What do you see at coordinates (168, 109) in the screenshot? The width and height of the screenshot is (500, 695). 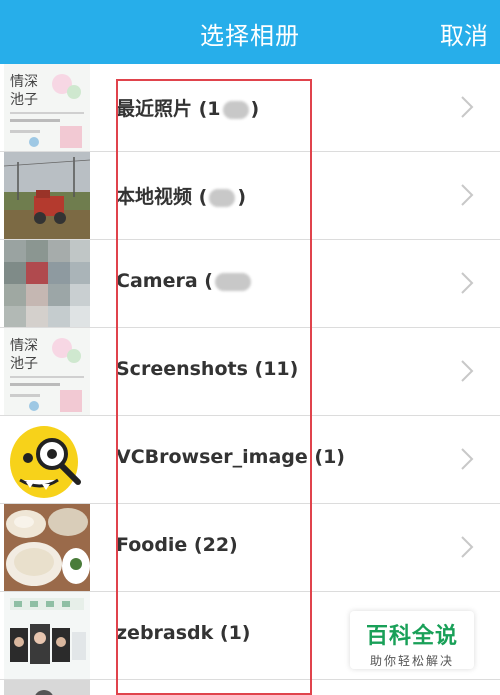 I see `album-label-prefix: 最近照片 (1` at bounding box center [168, 109].